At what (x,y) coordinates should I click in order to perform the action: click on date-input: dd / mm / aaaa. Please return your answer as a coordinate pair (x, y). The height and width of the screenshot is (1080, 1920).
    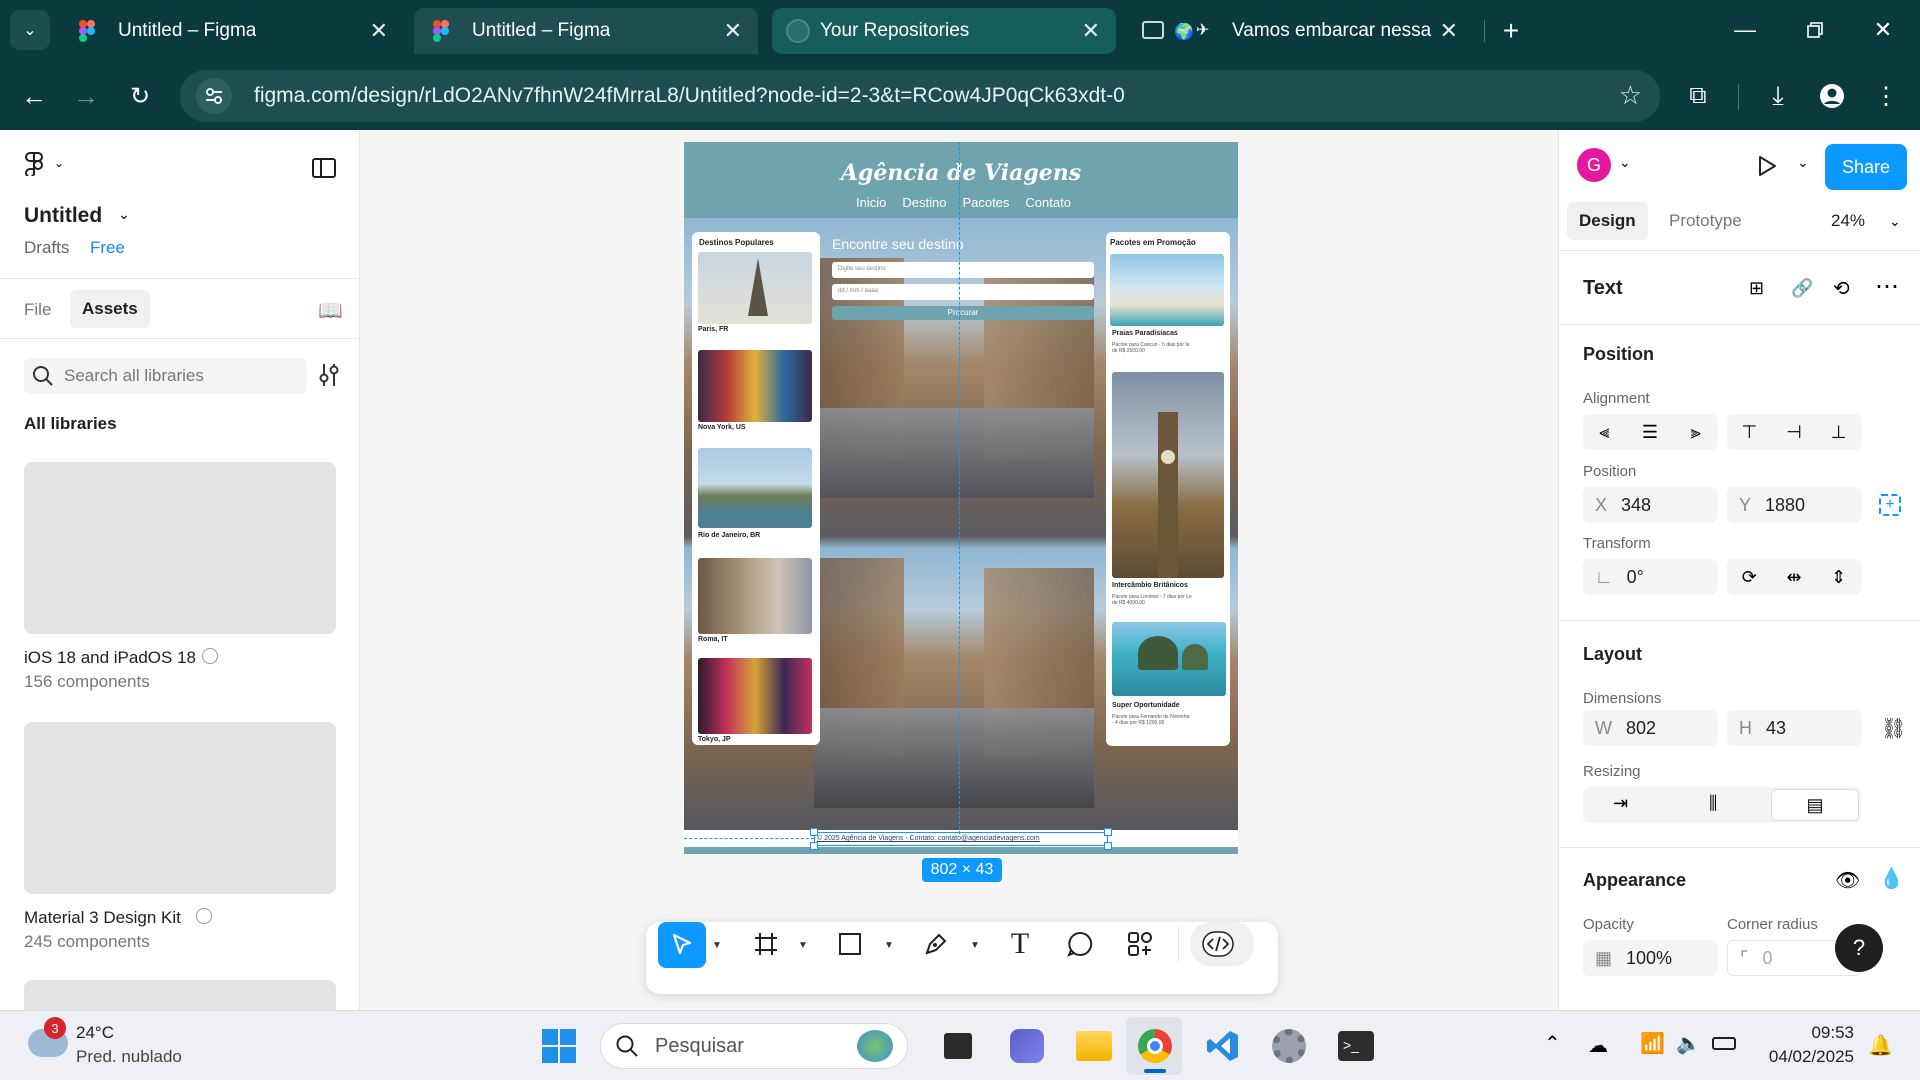
    Looking at the image, I should click on (963, 292).